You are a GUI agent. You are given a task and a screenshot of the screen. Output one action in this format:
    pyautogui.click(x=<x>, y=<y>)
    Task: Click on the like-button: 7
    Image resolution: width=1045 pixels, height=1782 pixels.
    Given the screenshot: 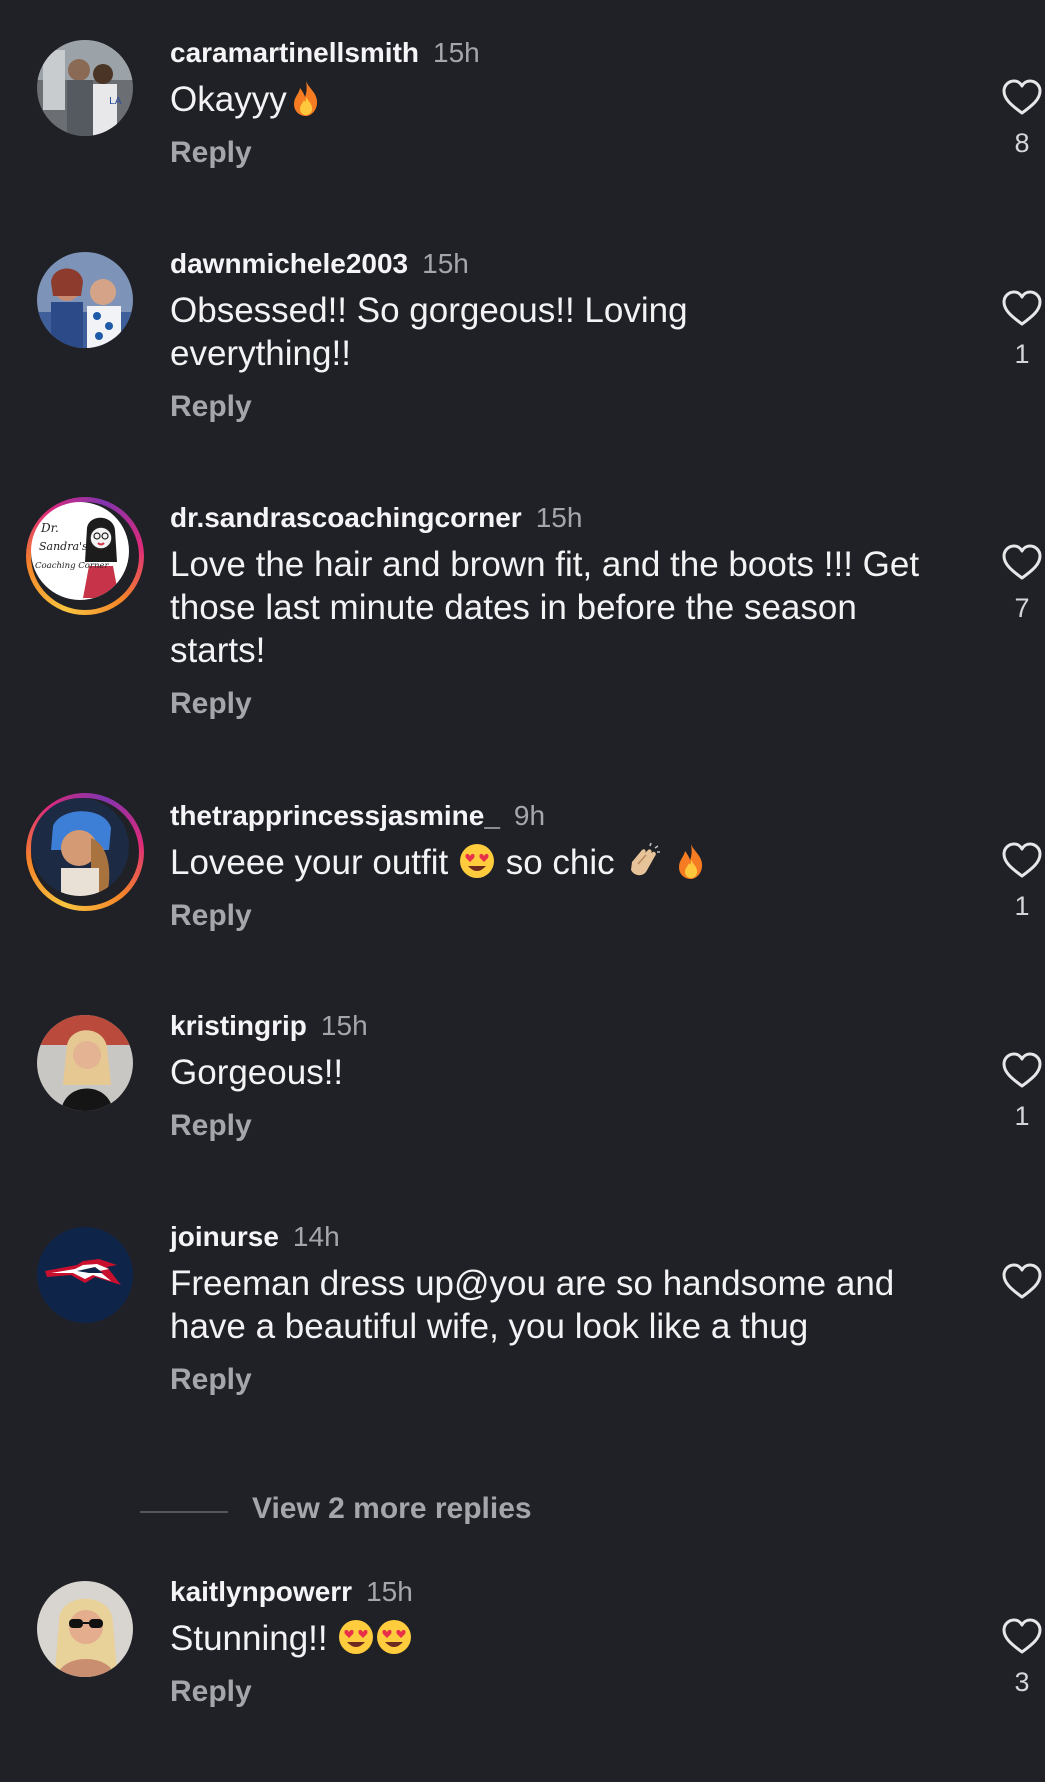 What is the action you would take?
    pyautogui.click(x=1022, y=583)
    